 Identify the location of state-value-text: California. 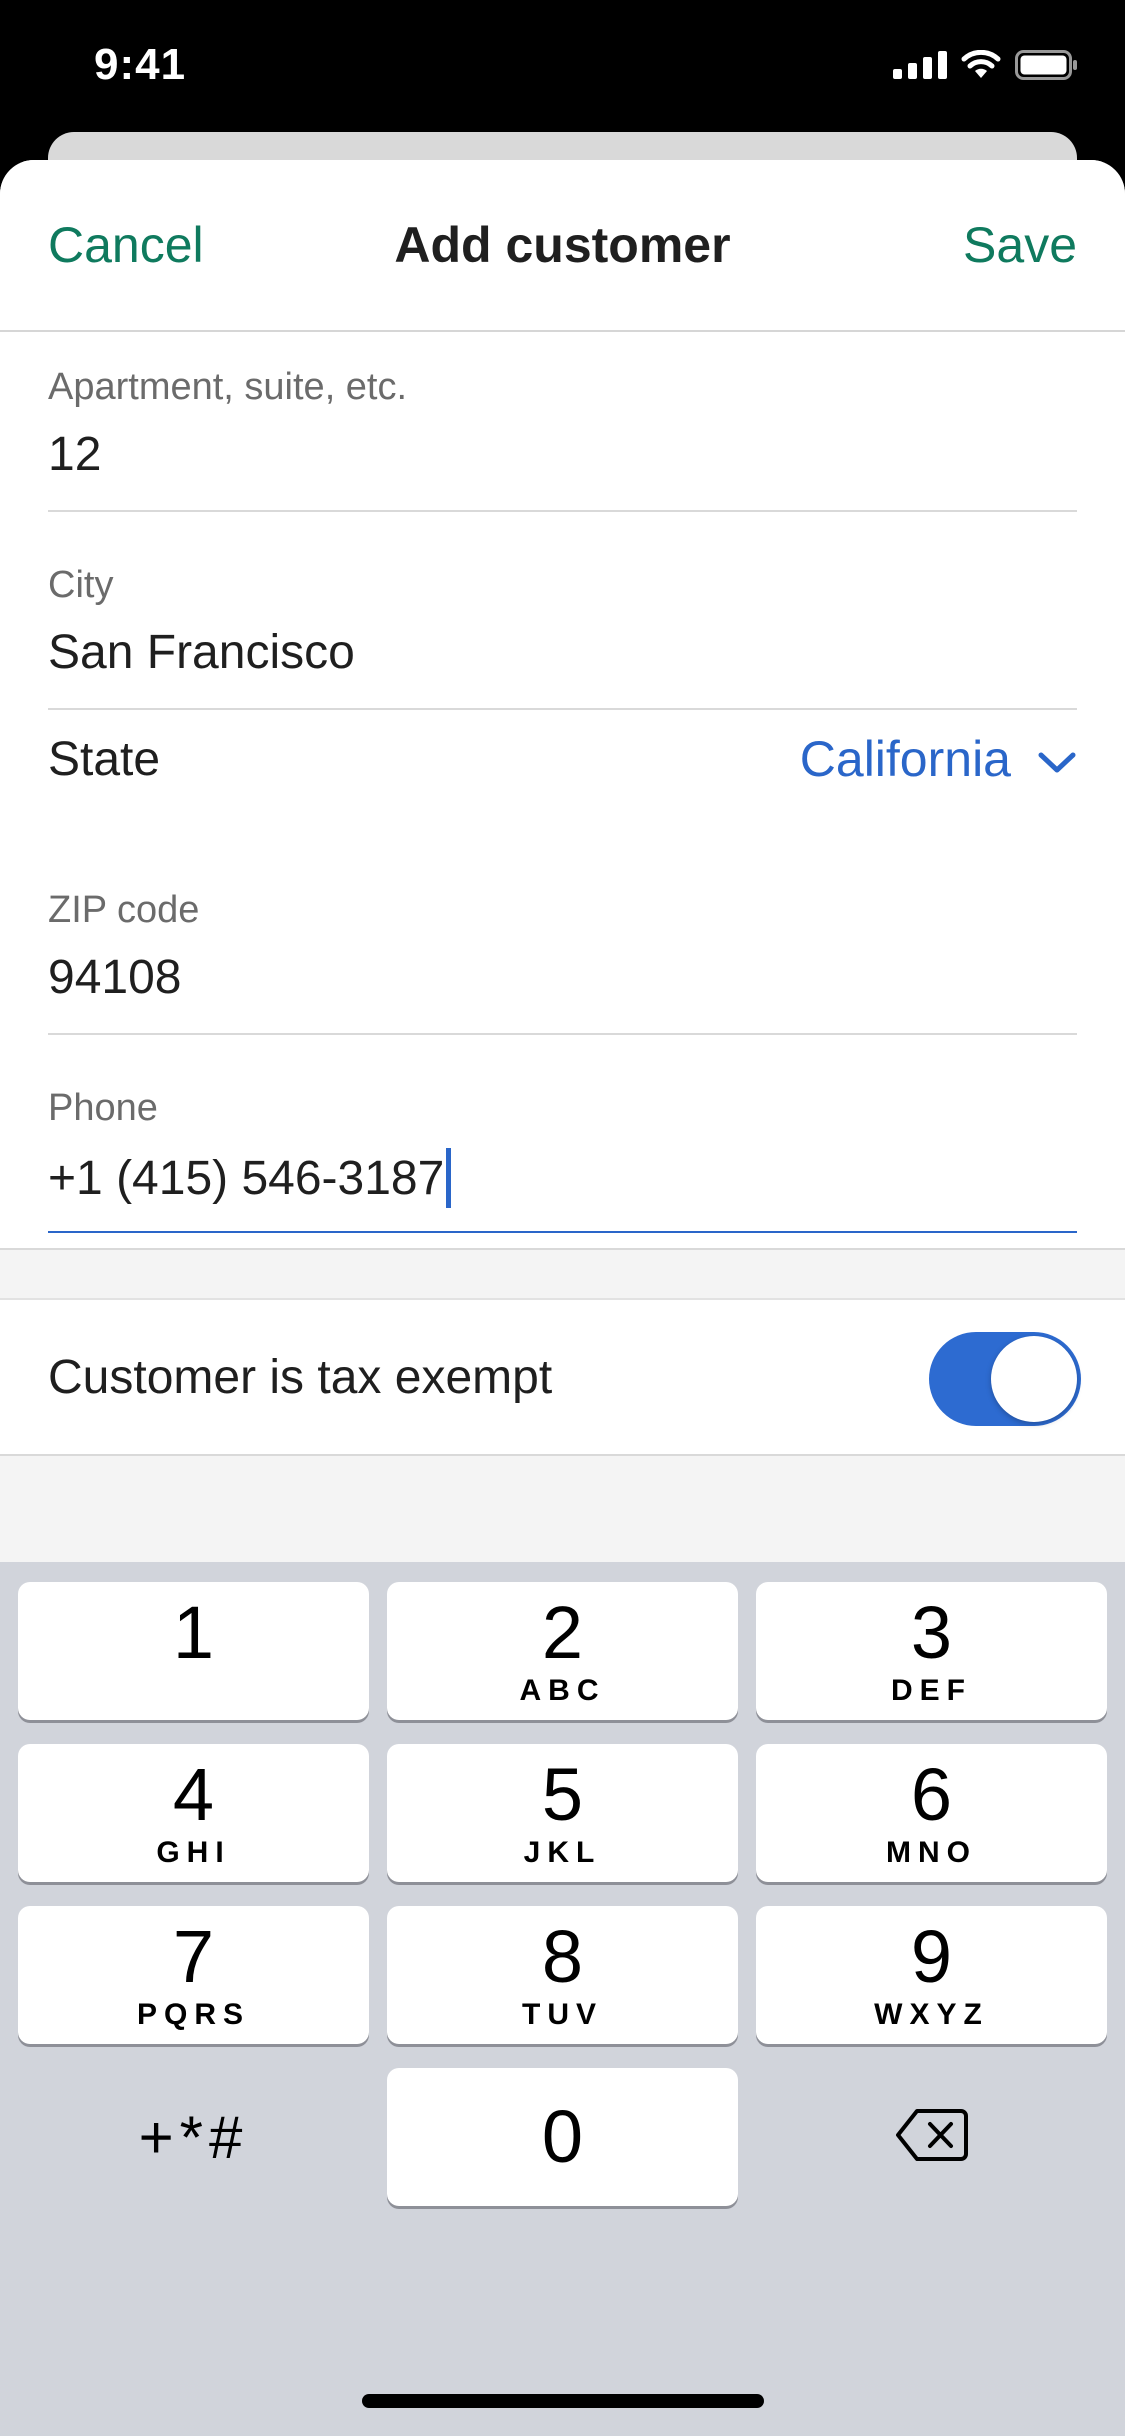
(905, 759).